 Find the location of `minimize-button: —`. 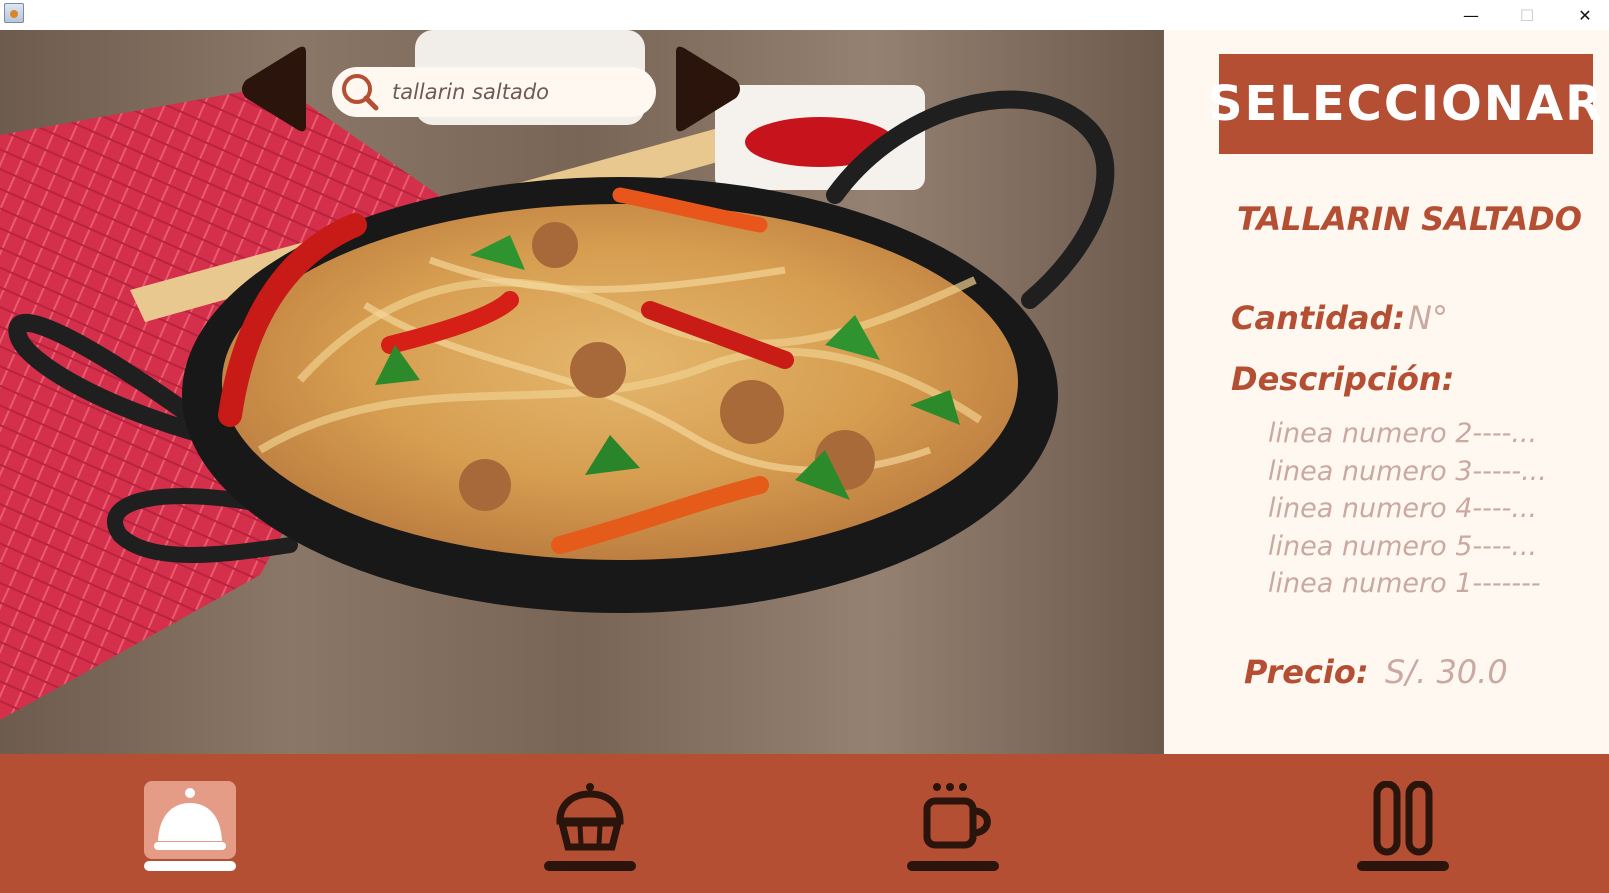

minimize-button: — is located at coordinates (1471, 15).